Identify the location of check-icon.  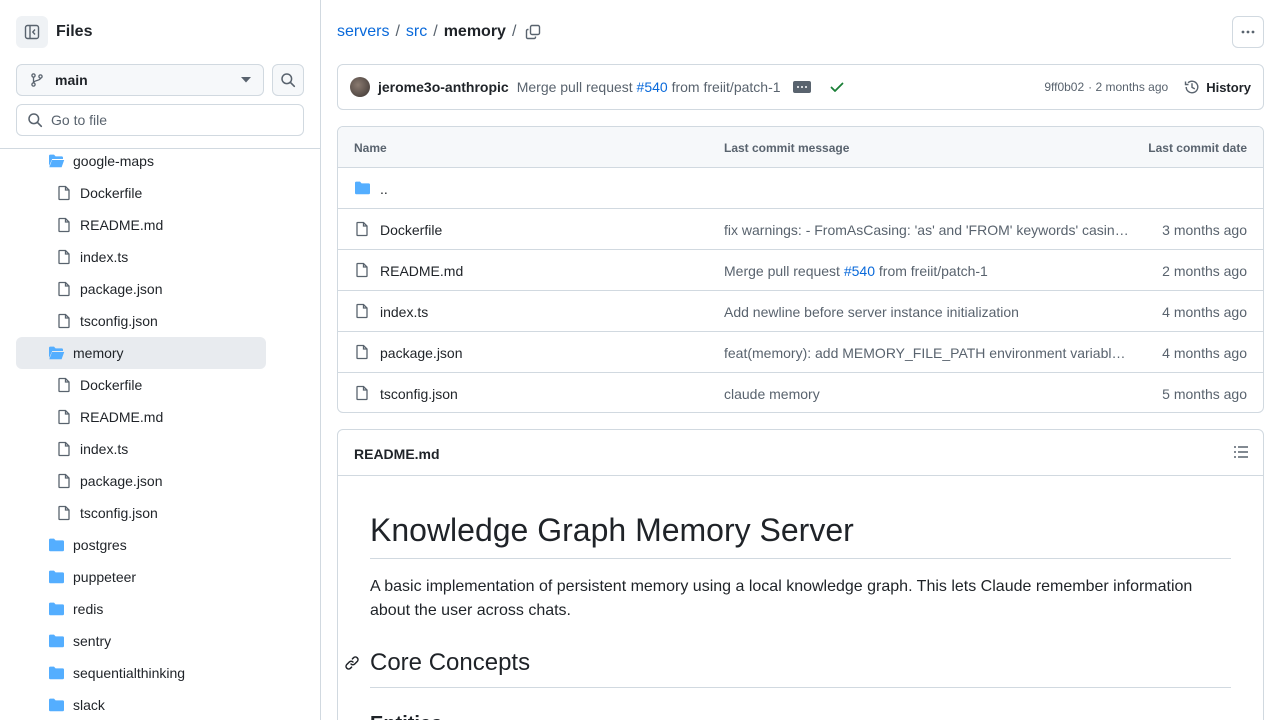
(837, 87).